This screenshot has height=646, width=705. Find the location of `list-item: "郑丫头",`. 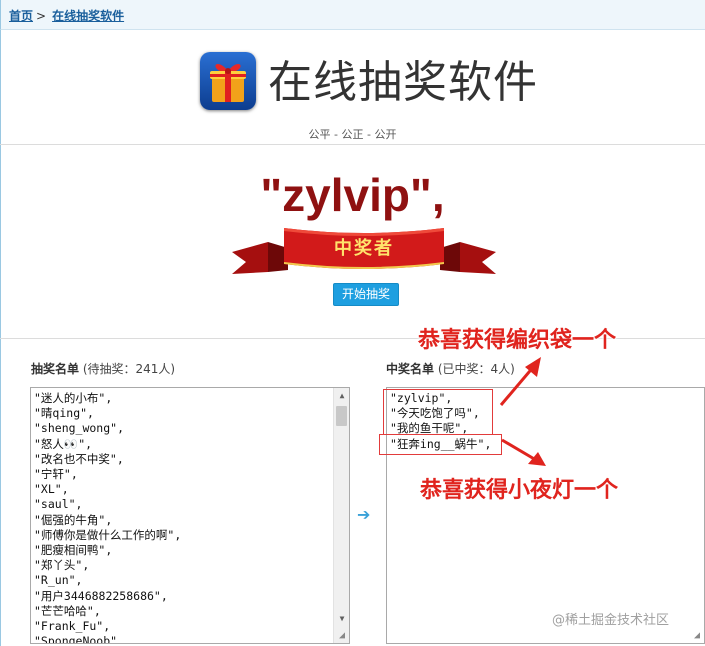

list-item: "郑丫头", is located at coordinates (62, 565).